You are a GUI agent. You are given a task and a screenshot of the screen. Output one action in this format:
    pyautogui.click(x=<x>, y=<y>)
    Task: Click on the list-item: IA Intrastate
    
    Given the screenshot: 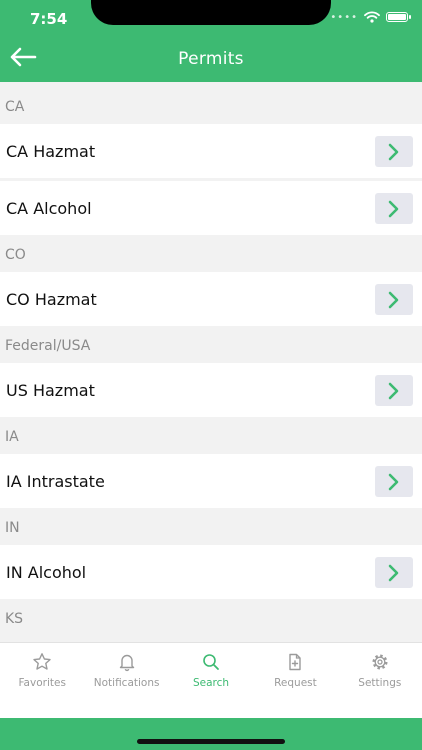 What is the action you would take?
    pyautogui.click(x=211, y=481)
    